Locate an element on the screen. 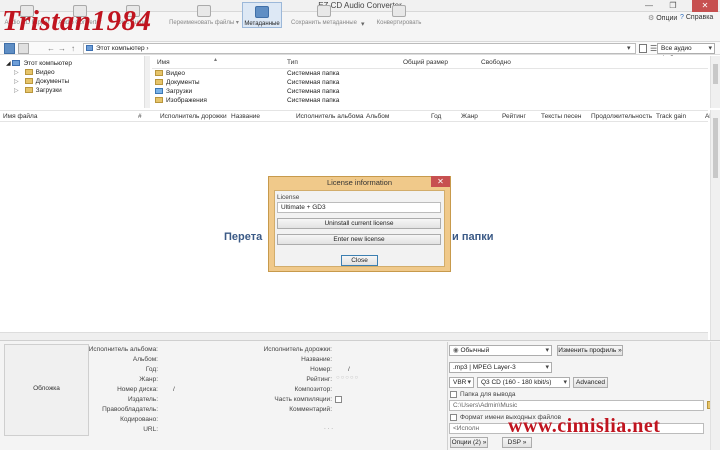  col-total-size: Общий размер is located at coordinates (425, 63).